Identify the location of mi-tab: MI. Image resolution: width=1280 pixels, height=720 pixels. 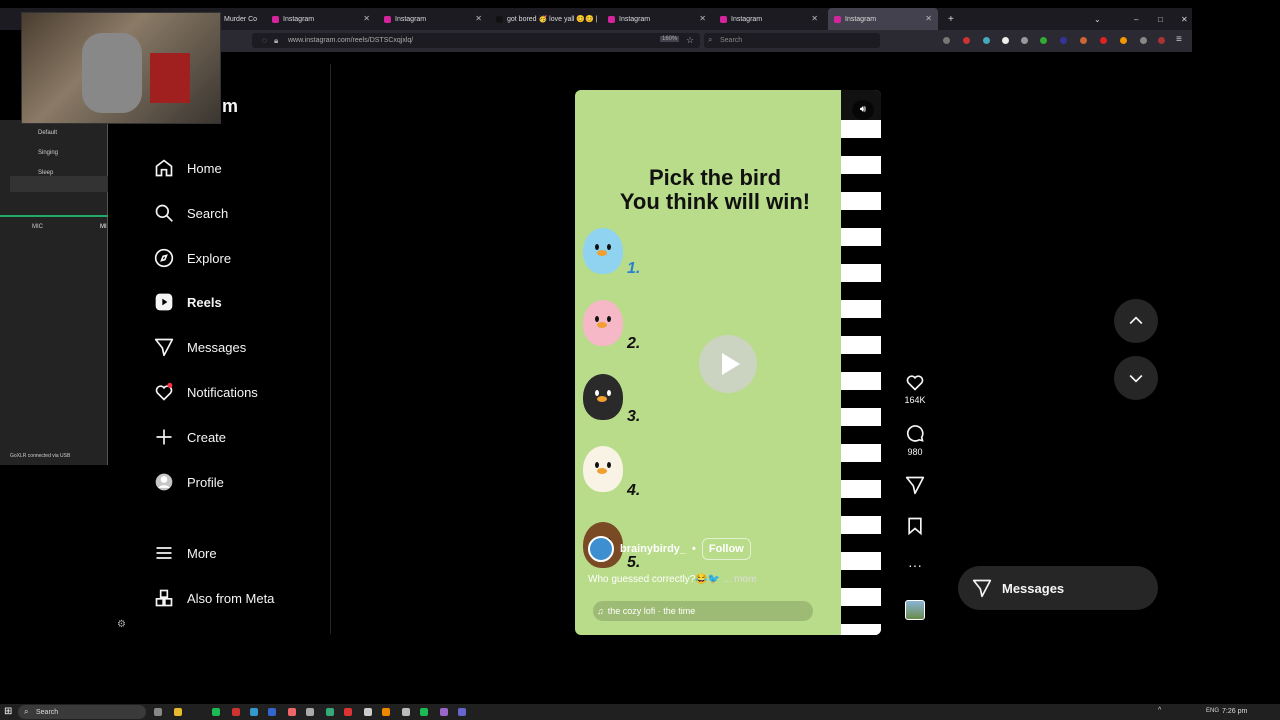
(103, 227).